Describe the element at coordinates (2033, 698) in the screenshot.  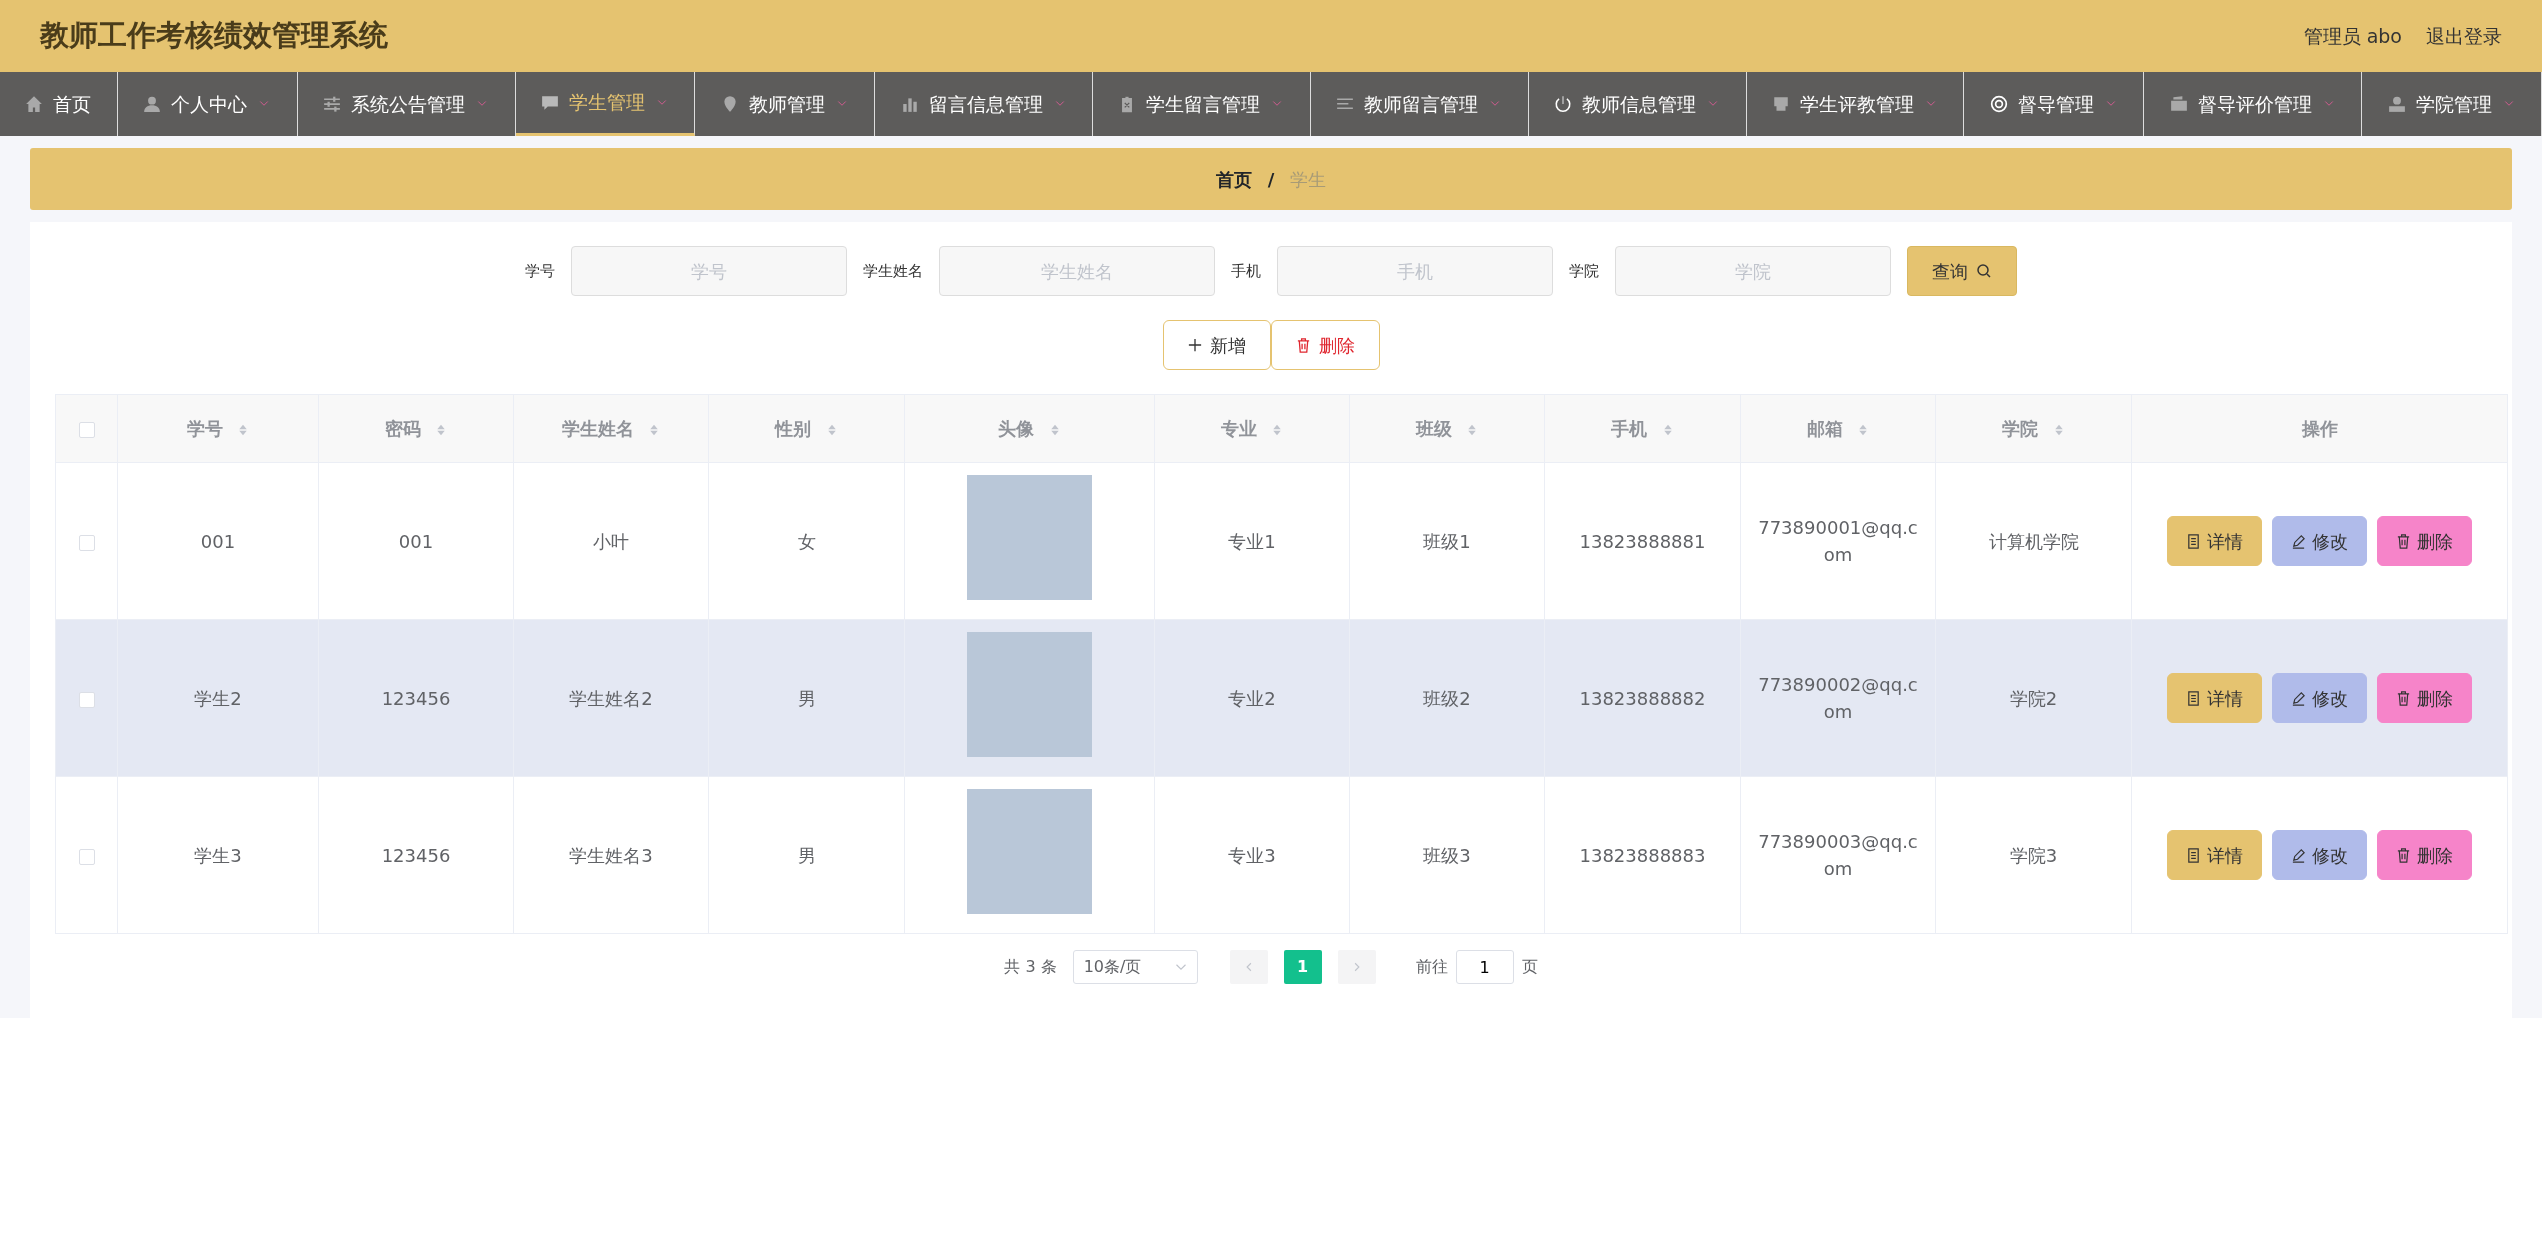
I see `table-cell: 学院2` at that location.